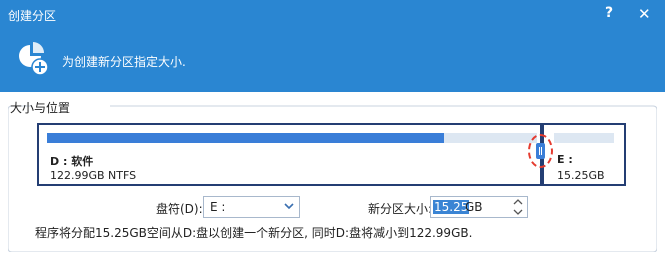 This screenshot has height=258, width=665. Describe the element at coordinates (72, 161) in the screenshot. I see `partition-d-name: D : 软件` at that location.